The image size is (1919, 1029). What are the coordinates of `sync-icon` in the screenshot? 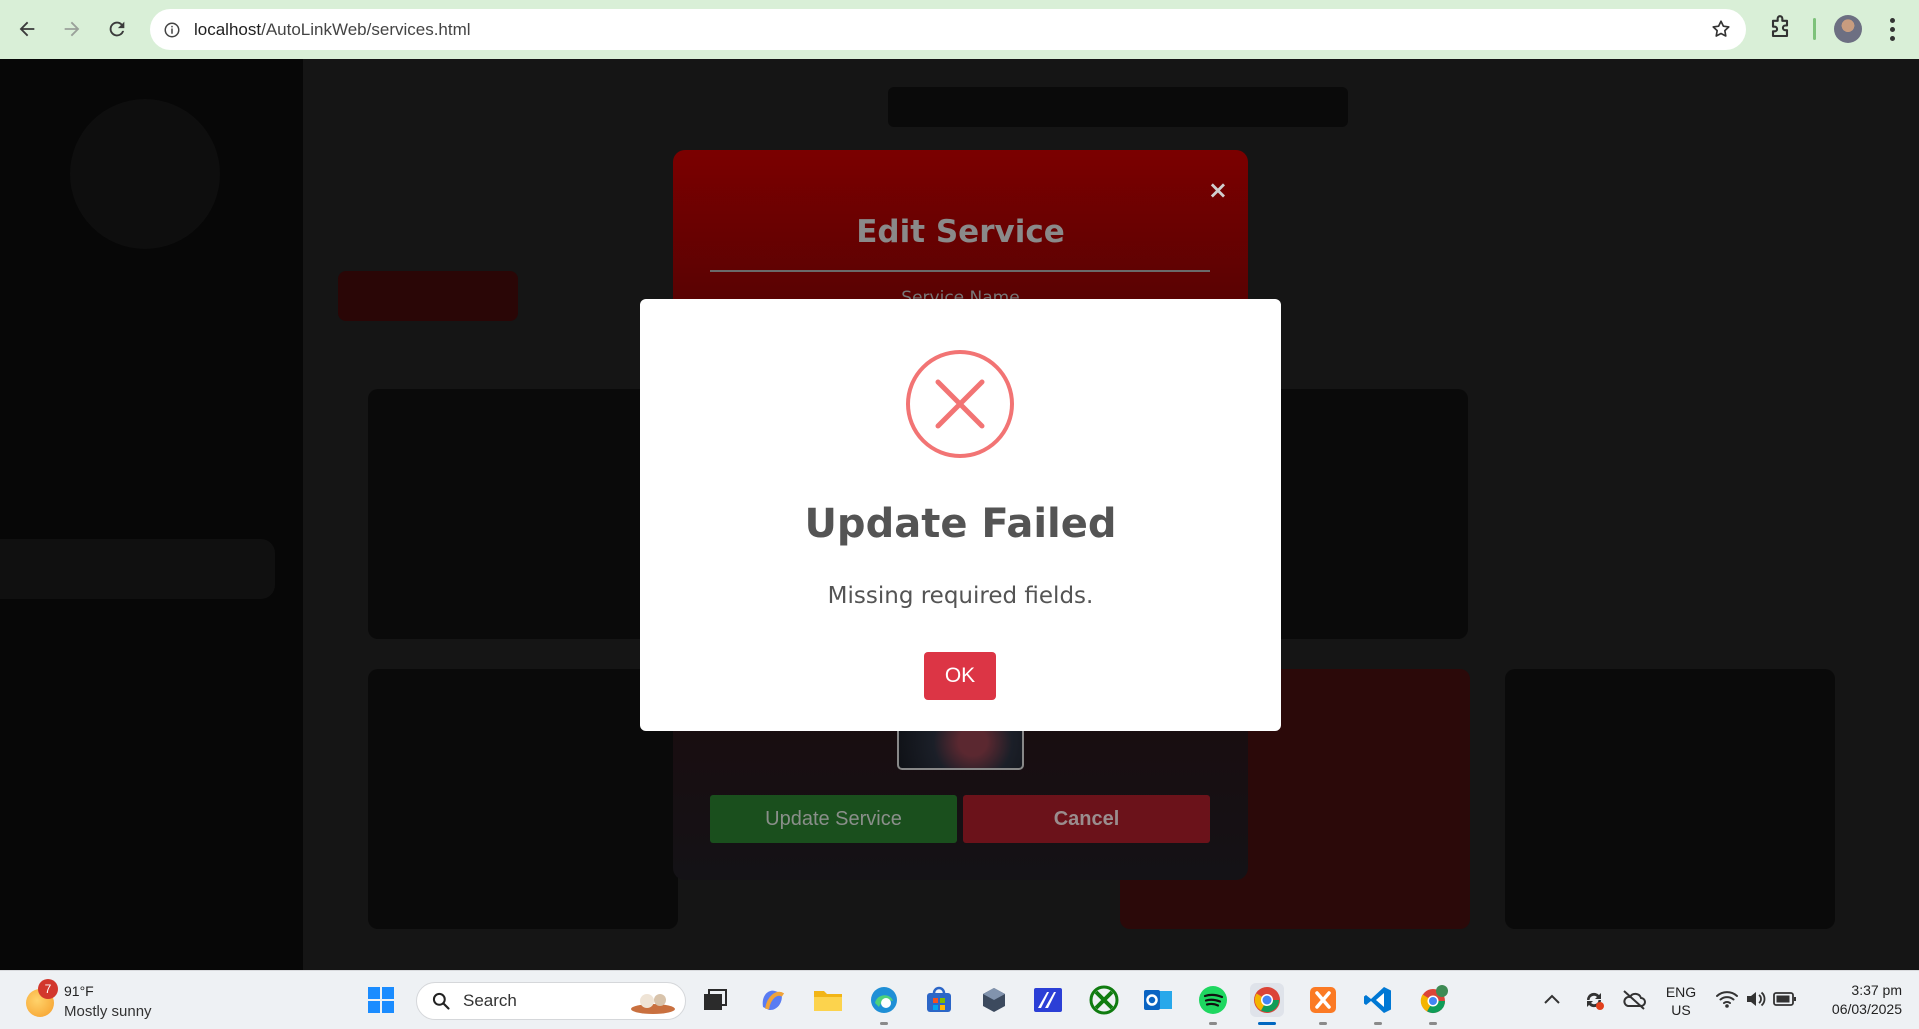 It's located at (1594, 1000).